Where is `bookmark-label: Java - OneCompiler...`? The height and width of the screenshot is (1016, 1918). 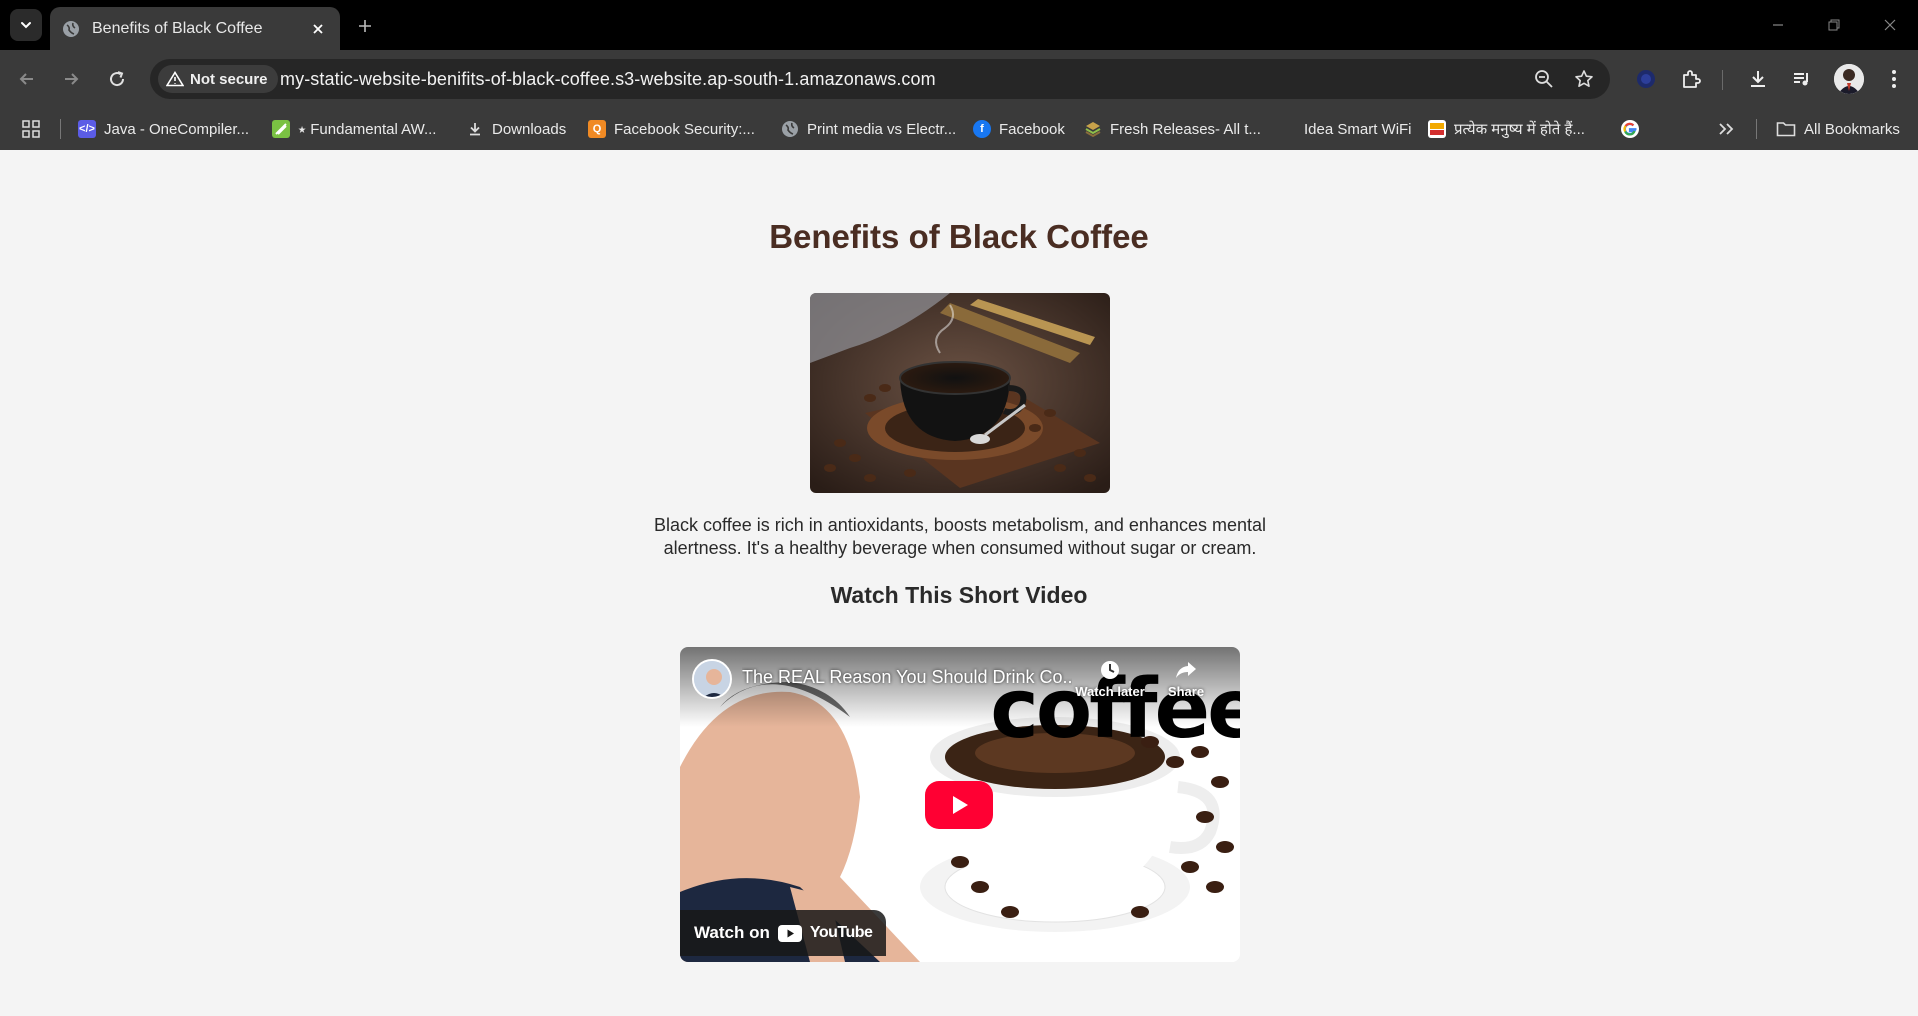
bookmark-label: Java - OneCompiler... is located at coordinates (177, 129).